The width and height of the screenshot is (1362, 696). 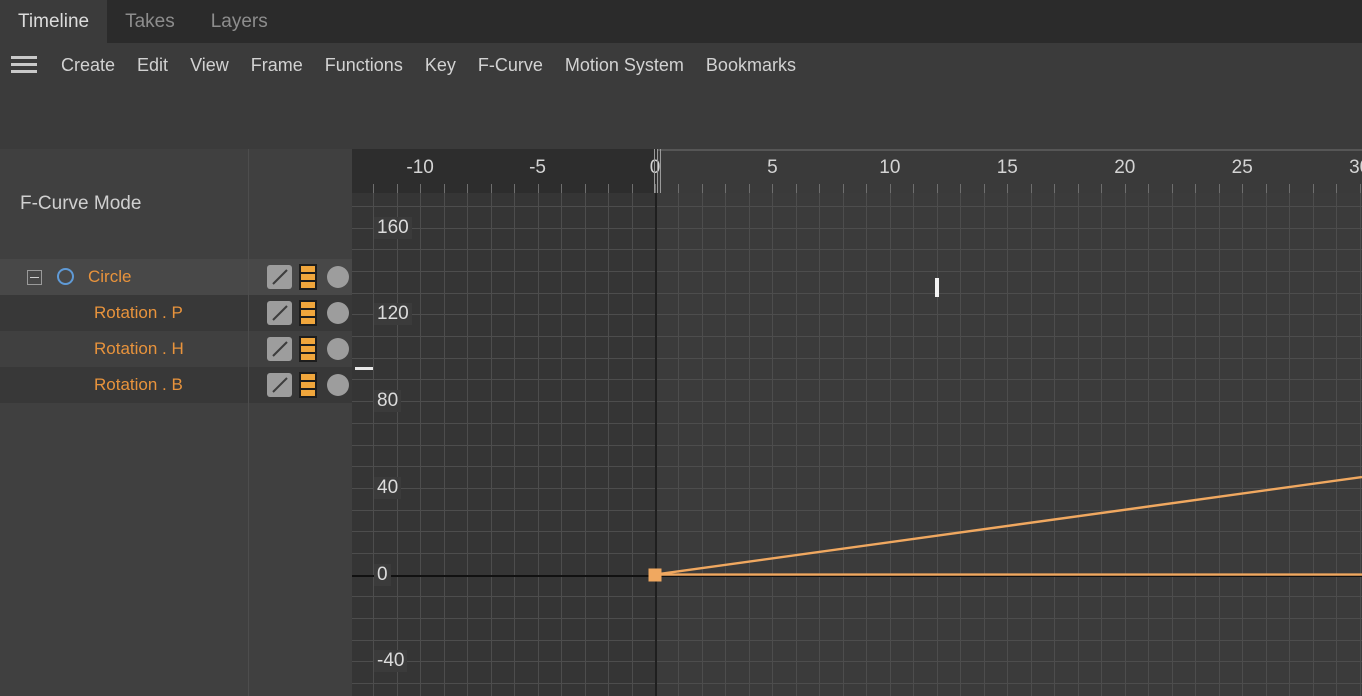 I want to click on value-axis-label: 0, so click(x=382, y=574).